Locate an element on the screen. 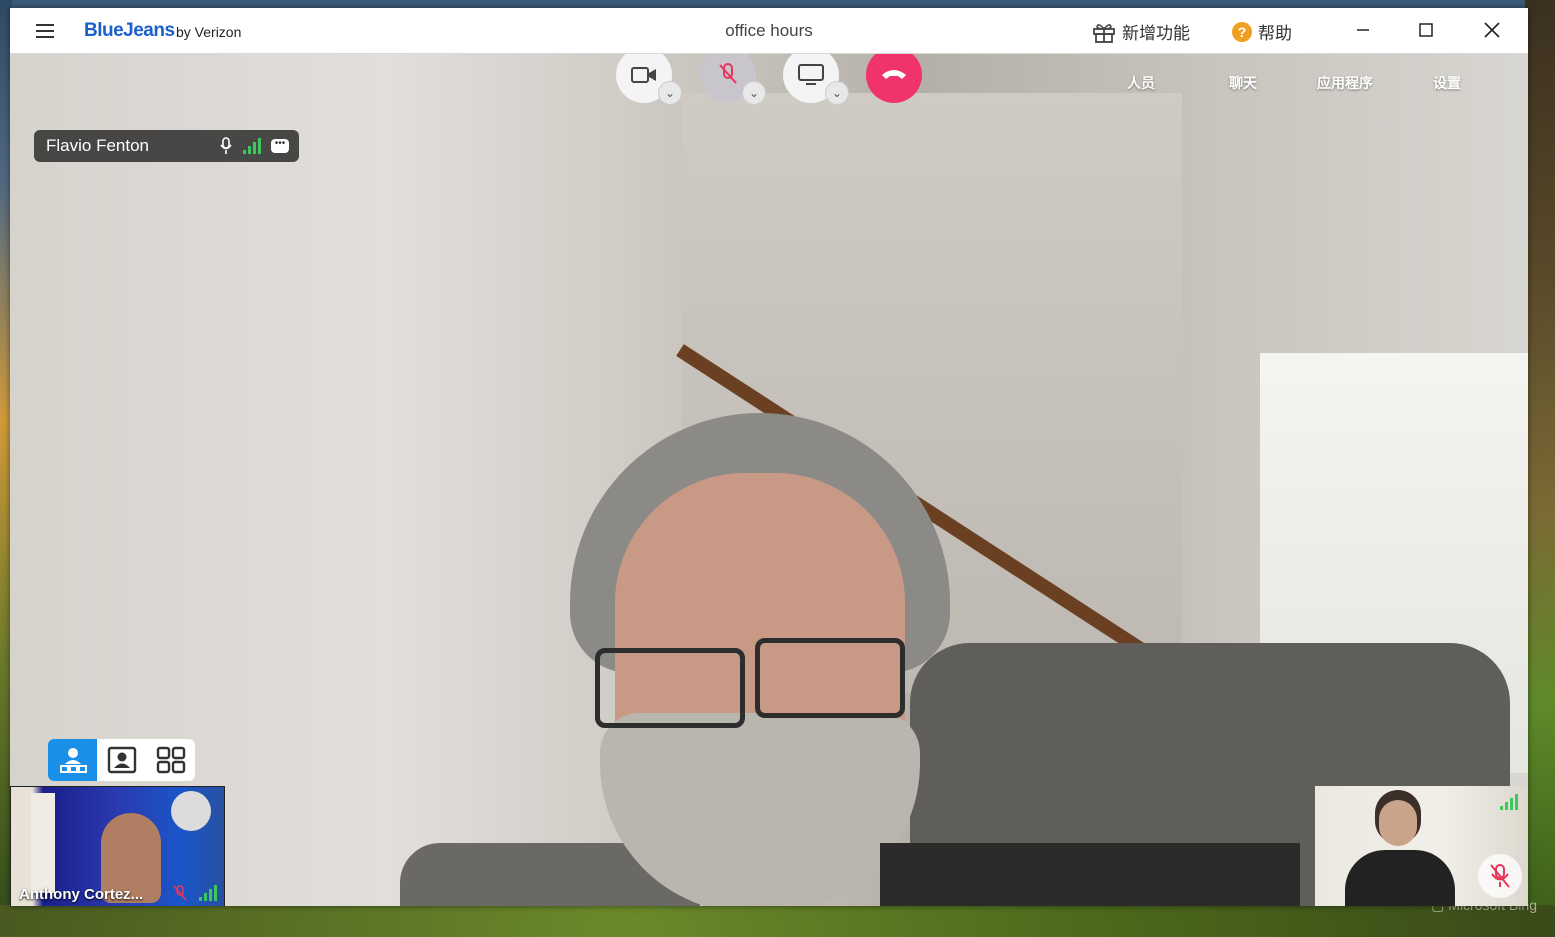 The image size is (1555, 937). help-icon: ? is located at coordinates (1242, 31).